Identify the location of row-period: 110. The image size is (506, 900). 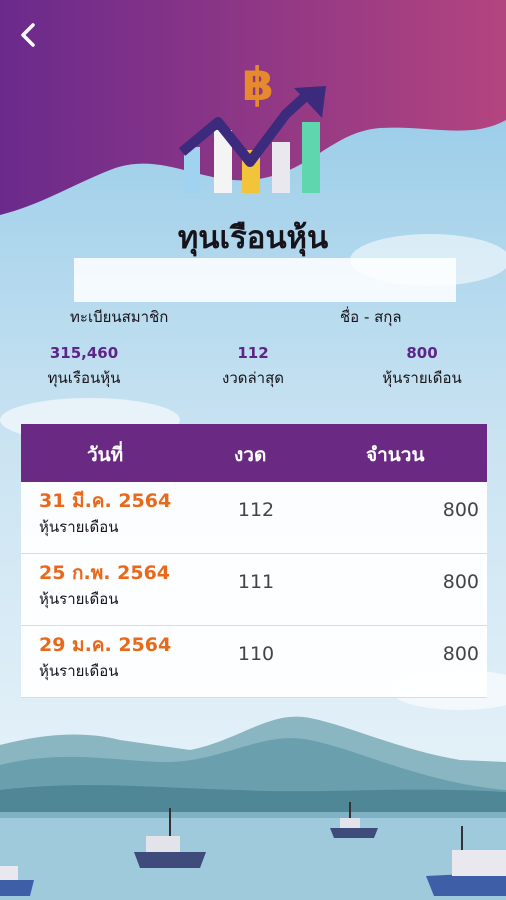
(256, 654).